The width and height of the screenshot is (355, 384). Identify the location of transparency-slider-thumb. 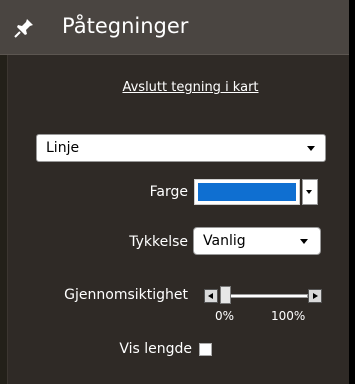
(225, 295).